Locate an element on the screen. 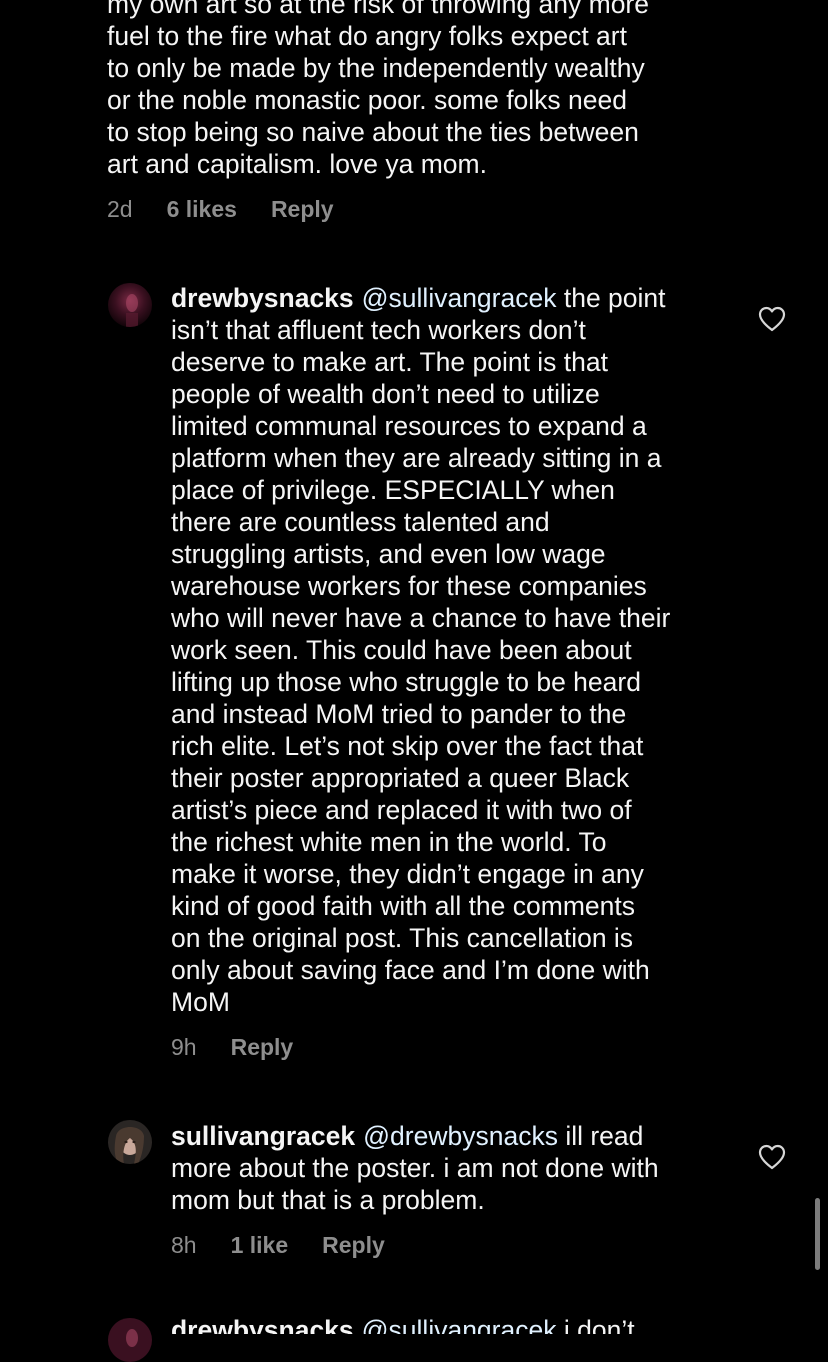 Image resolution: width=828 pixels, height=1362 pixels. username-link: sullivangracek is located at coordinates (263, 1136).